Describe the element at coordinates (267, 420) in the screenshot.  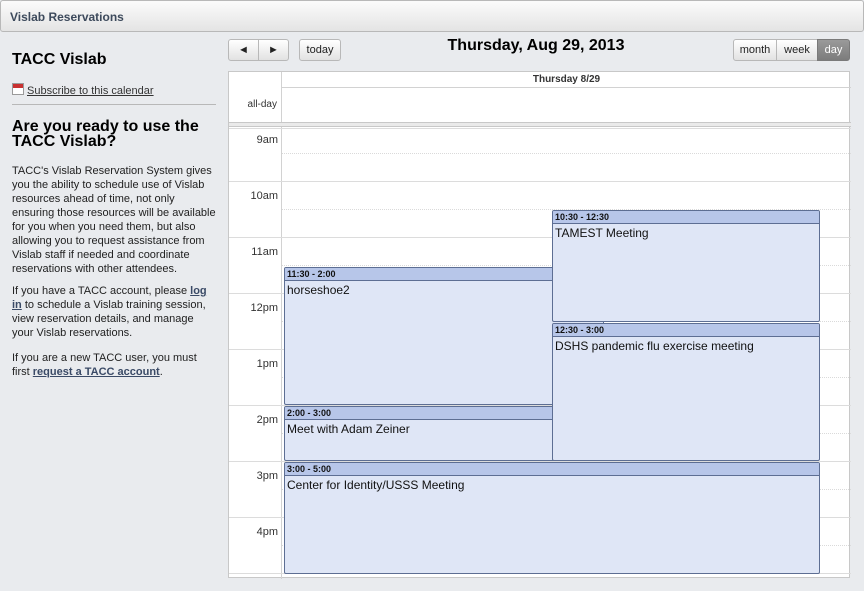
I see `hour-label-2pm: 2pm` at that location.